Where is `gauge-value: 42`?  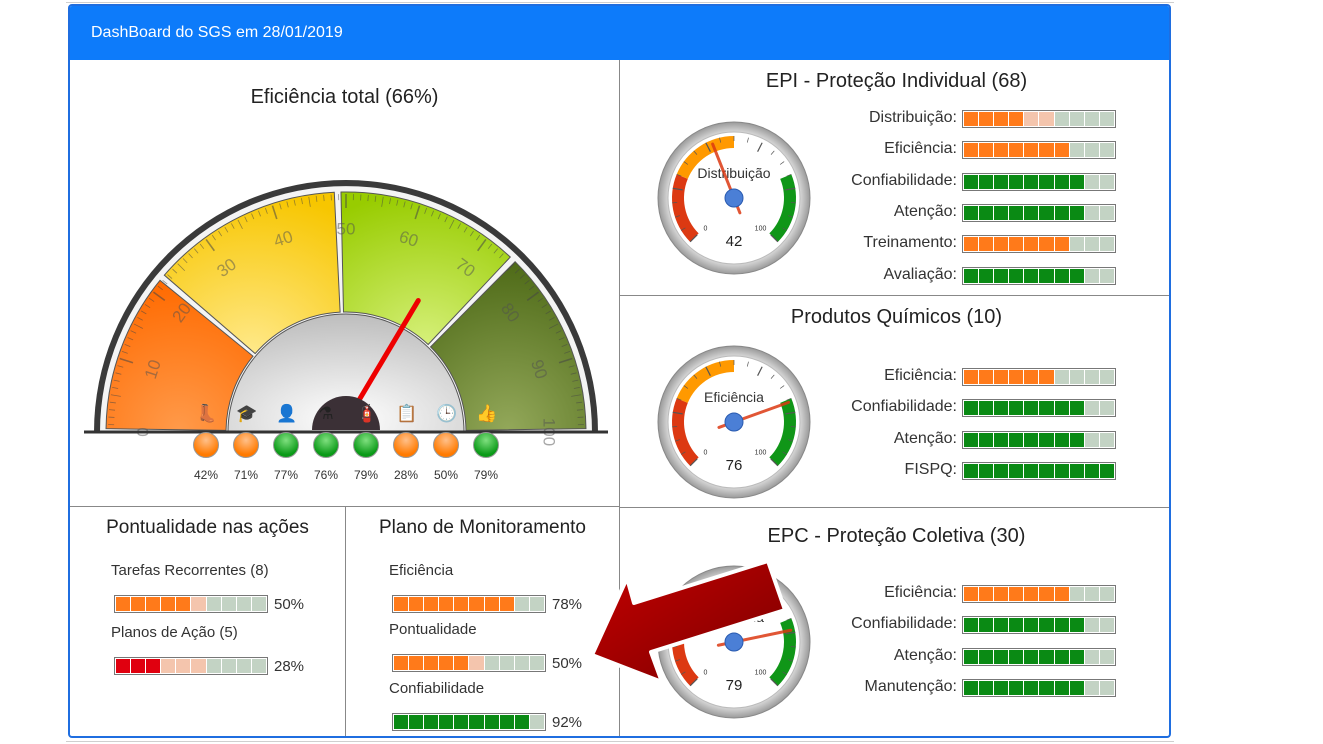 gauge-value: 42 is located at coordinates (734, 241).